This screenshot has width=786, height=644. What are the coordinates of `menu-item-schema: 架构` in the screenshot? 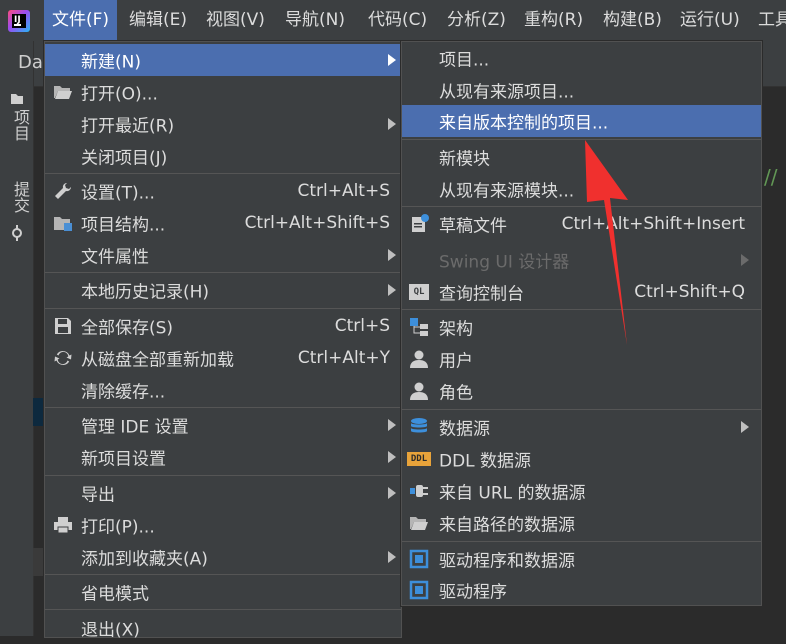 It's located at (581, 327).